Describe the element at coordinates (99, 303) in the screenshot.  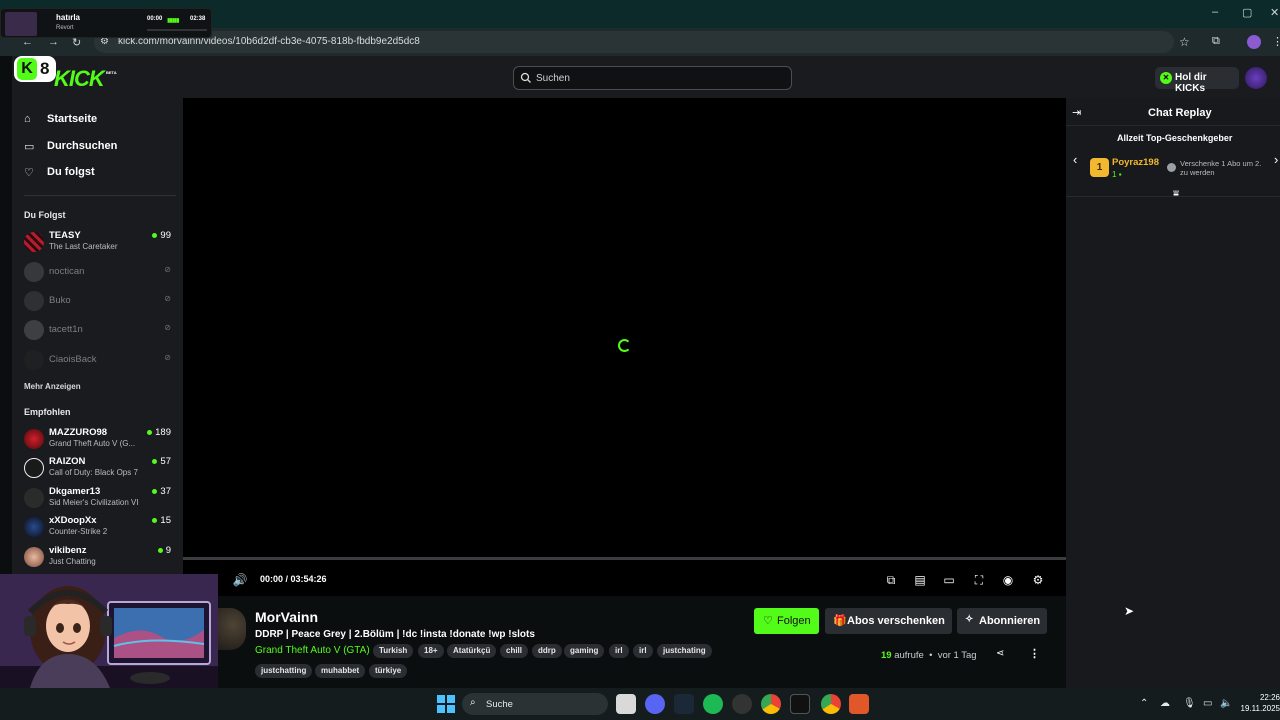
I see `following-channel-buko: Buko ⊘` at that location.